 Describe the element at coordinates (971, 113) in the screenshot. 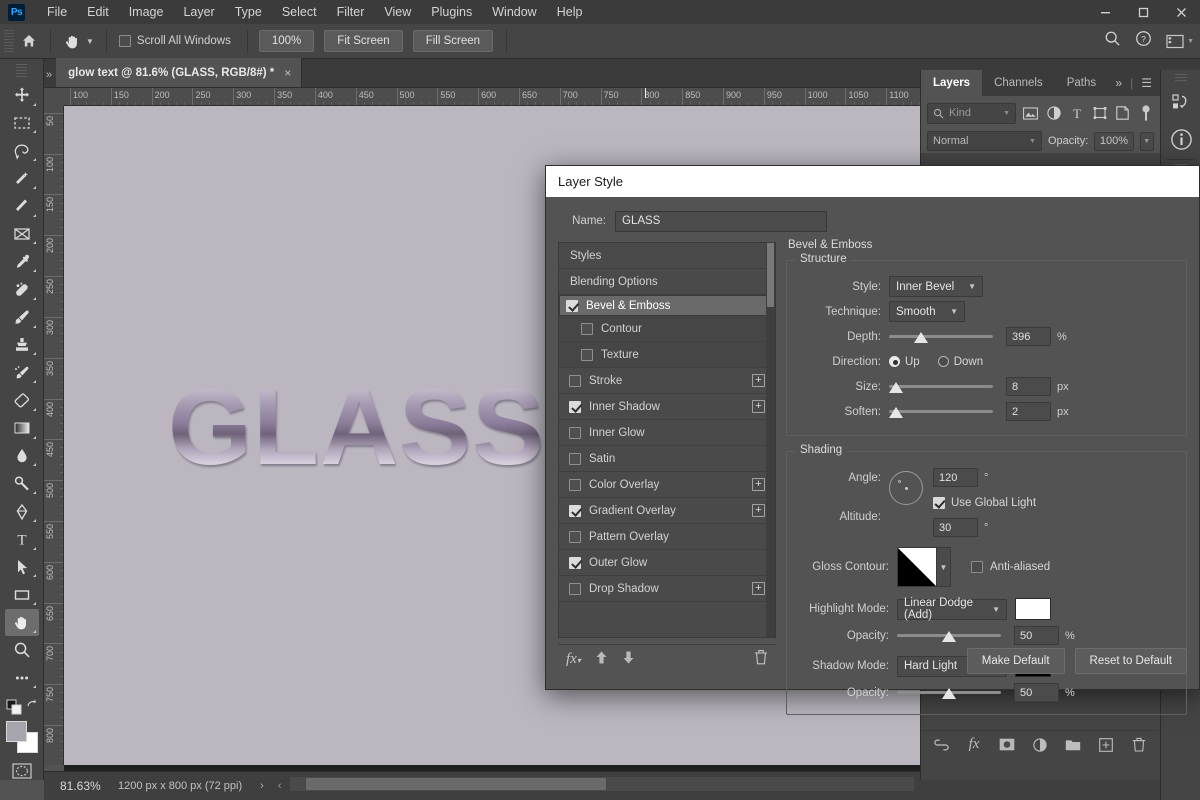

I see `layer-filter-kind: Kind ▼` at that location.